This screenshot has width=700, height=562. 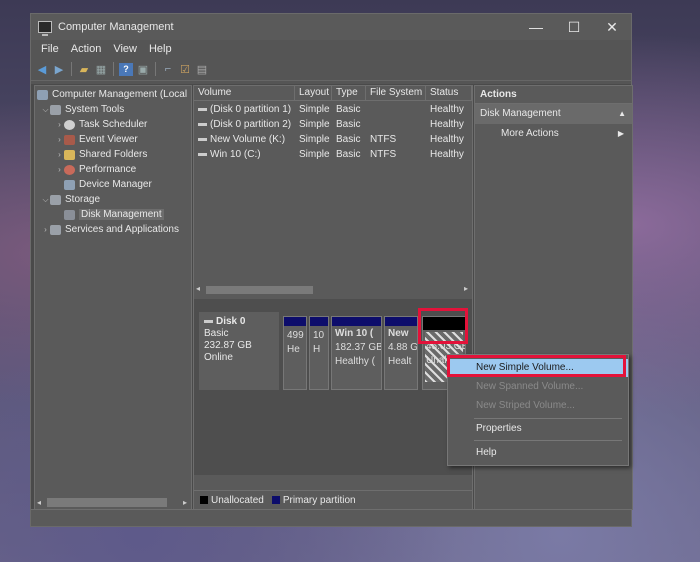 I want to click on console-icon: ▣, so click(x=143, y=69).